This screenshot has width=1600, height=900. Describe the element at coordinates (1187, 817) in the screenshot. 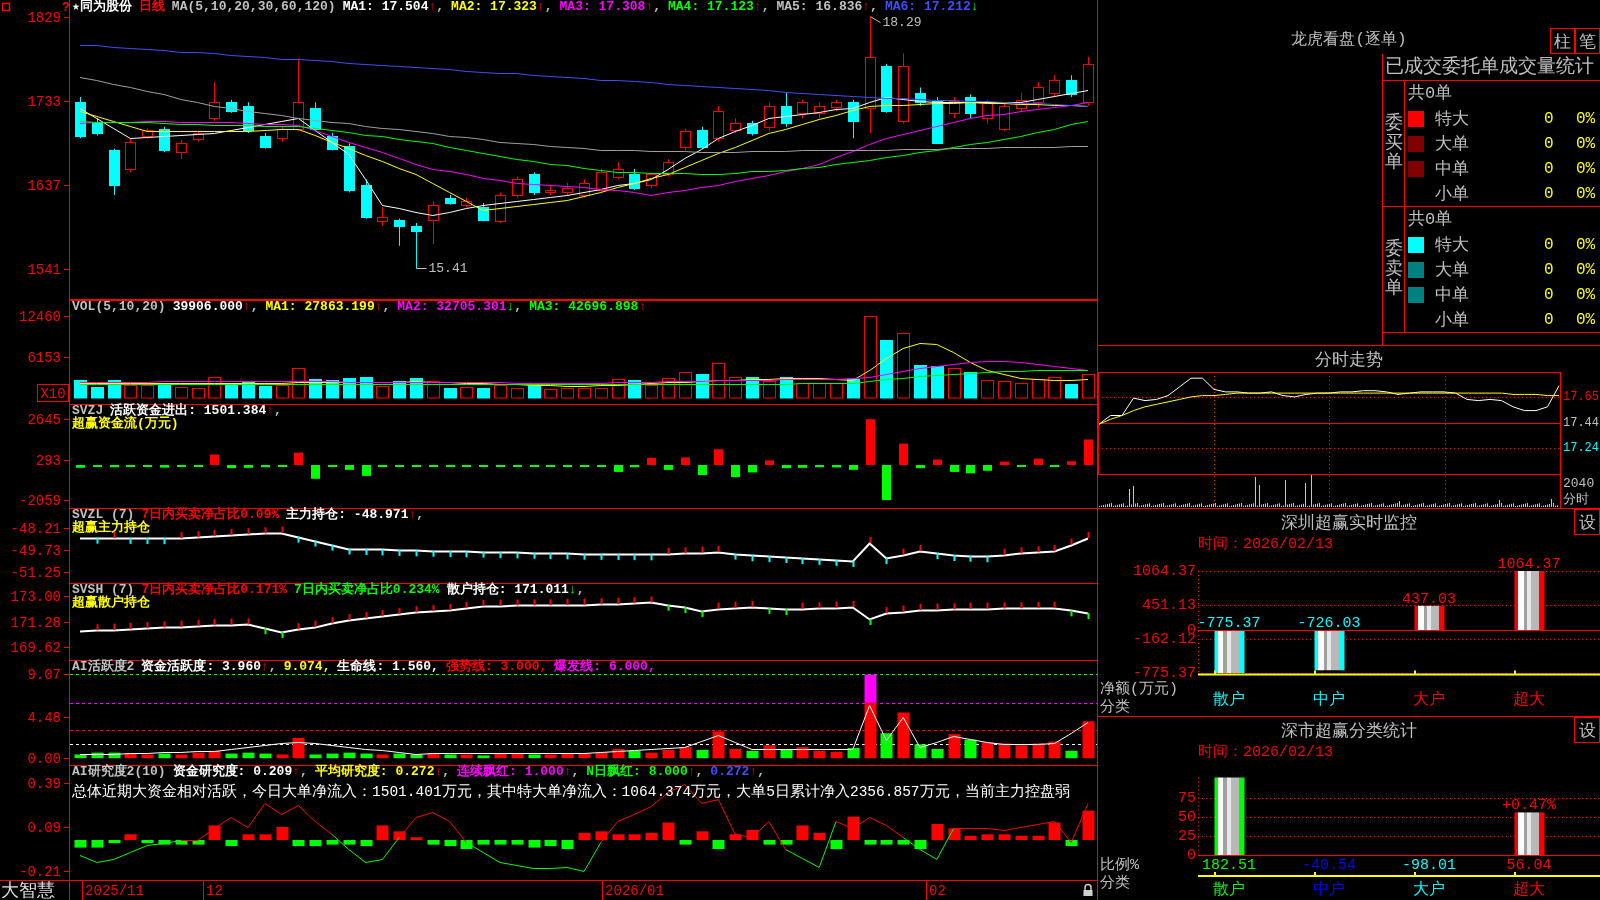

I see `axis-label: 50` at that location.